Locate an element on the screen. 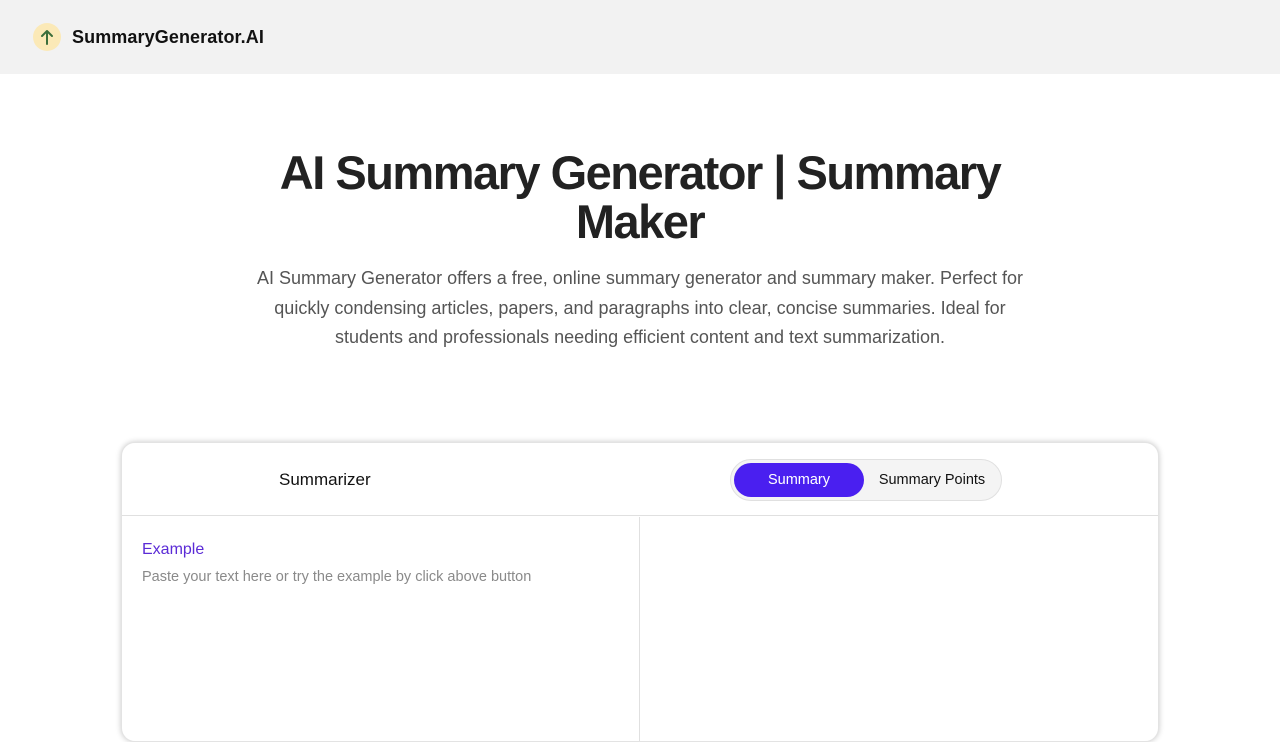 The width and height of the screenshot is (1280, 742). top-navbar: SummaryGenerator.AI is located at coordinates (640, 37).